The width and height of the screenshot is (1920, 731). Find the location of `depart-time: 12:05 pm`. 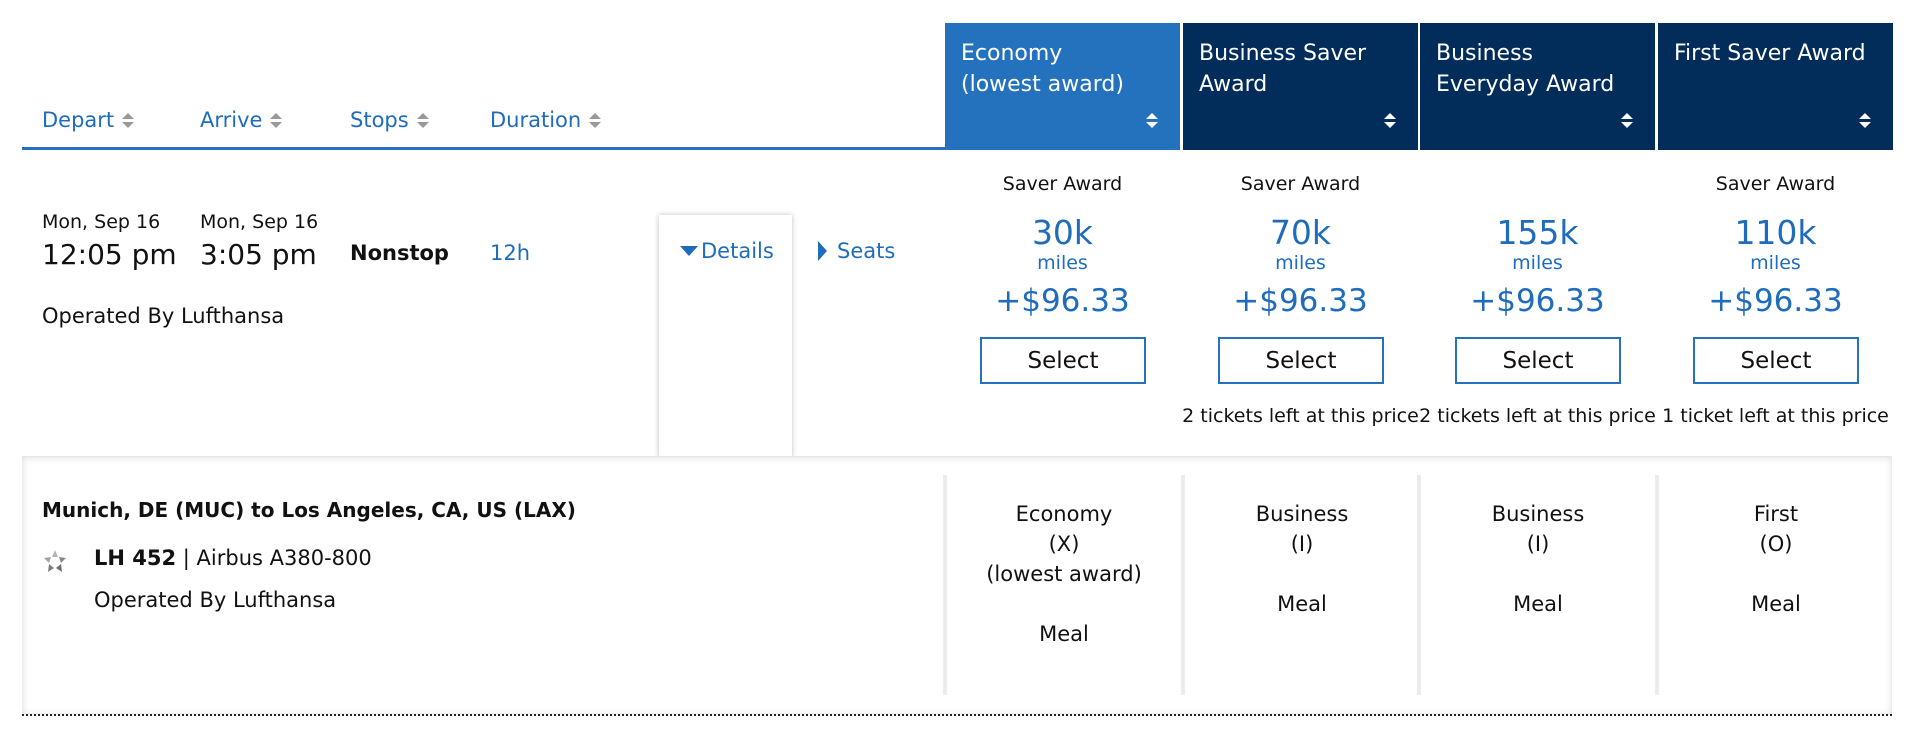

depart-time: 12:05 pm is located at coordinates (109, 254).